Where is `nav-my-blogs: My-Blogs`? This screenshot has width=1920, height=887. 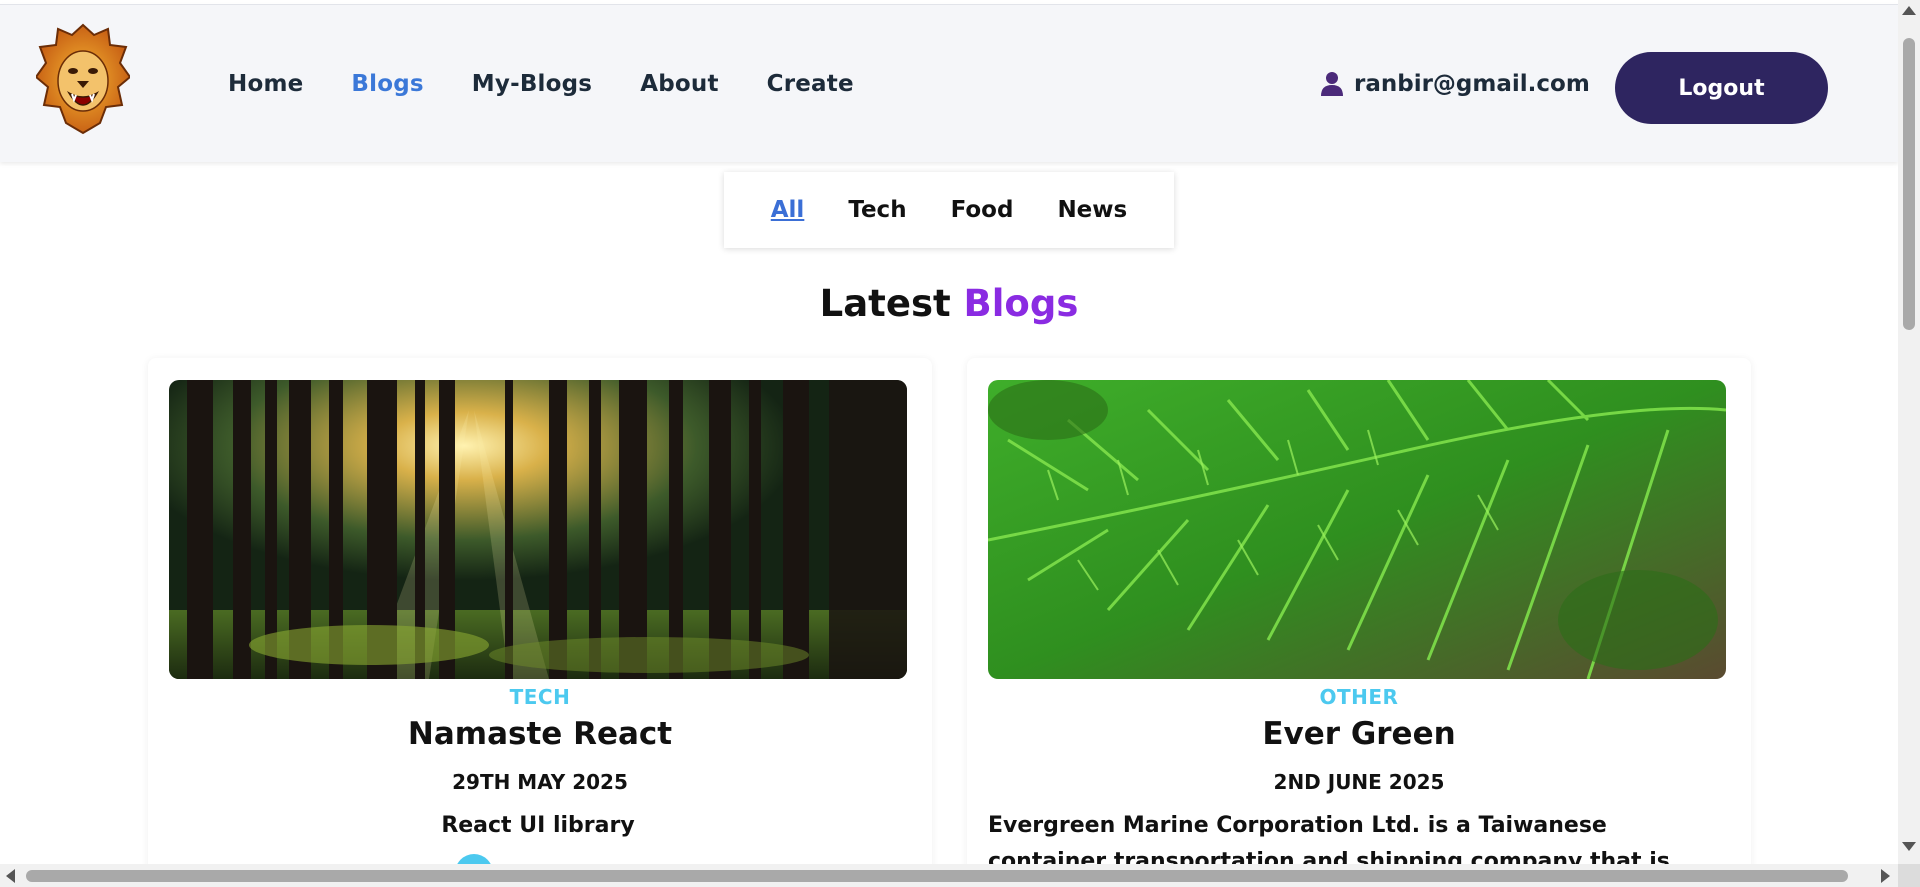 nav-my-blogs: My-Blogs is located at coordinates (532, 84).